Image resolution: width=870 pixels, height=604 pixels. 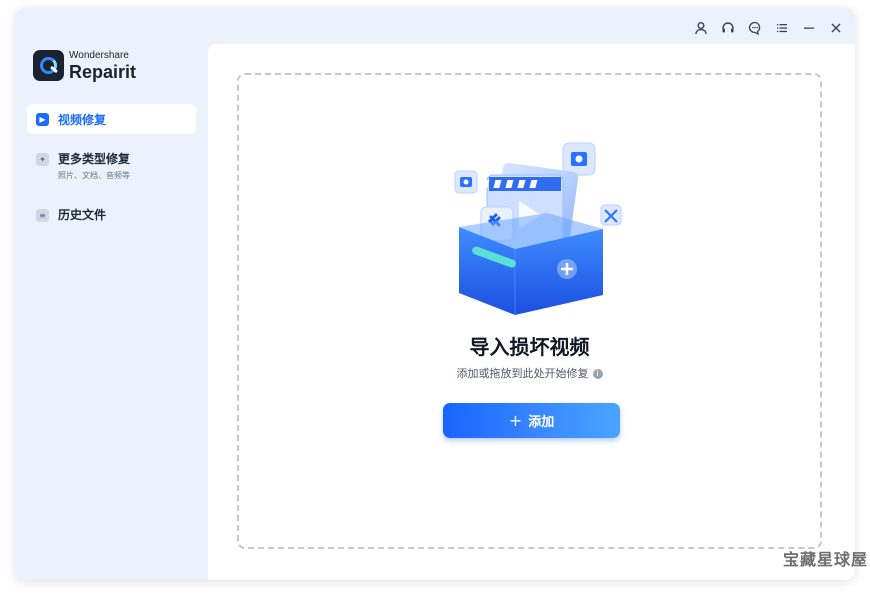 I want to click on sidebar-item-label: 更多类型修复, so click(x=94, y=159).